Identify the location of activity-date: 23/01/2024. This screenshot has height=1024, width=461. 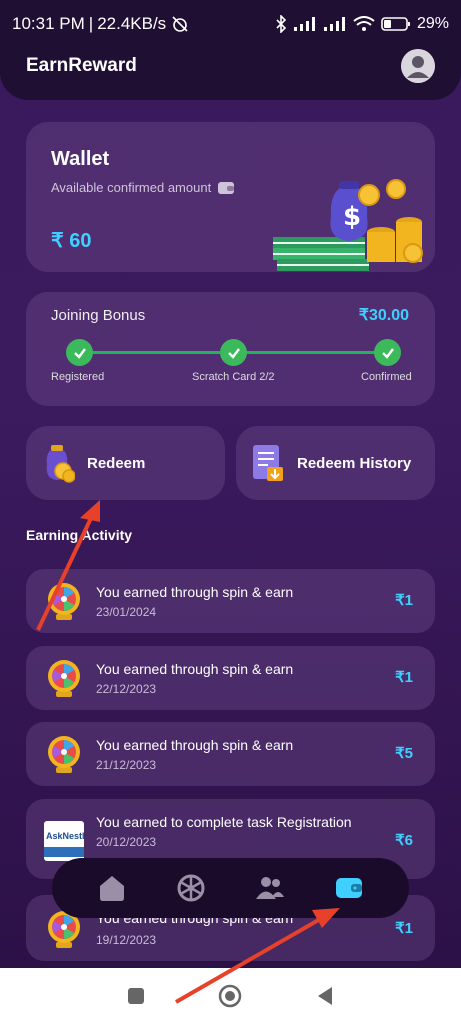
(126, 612).